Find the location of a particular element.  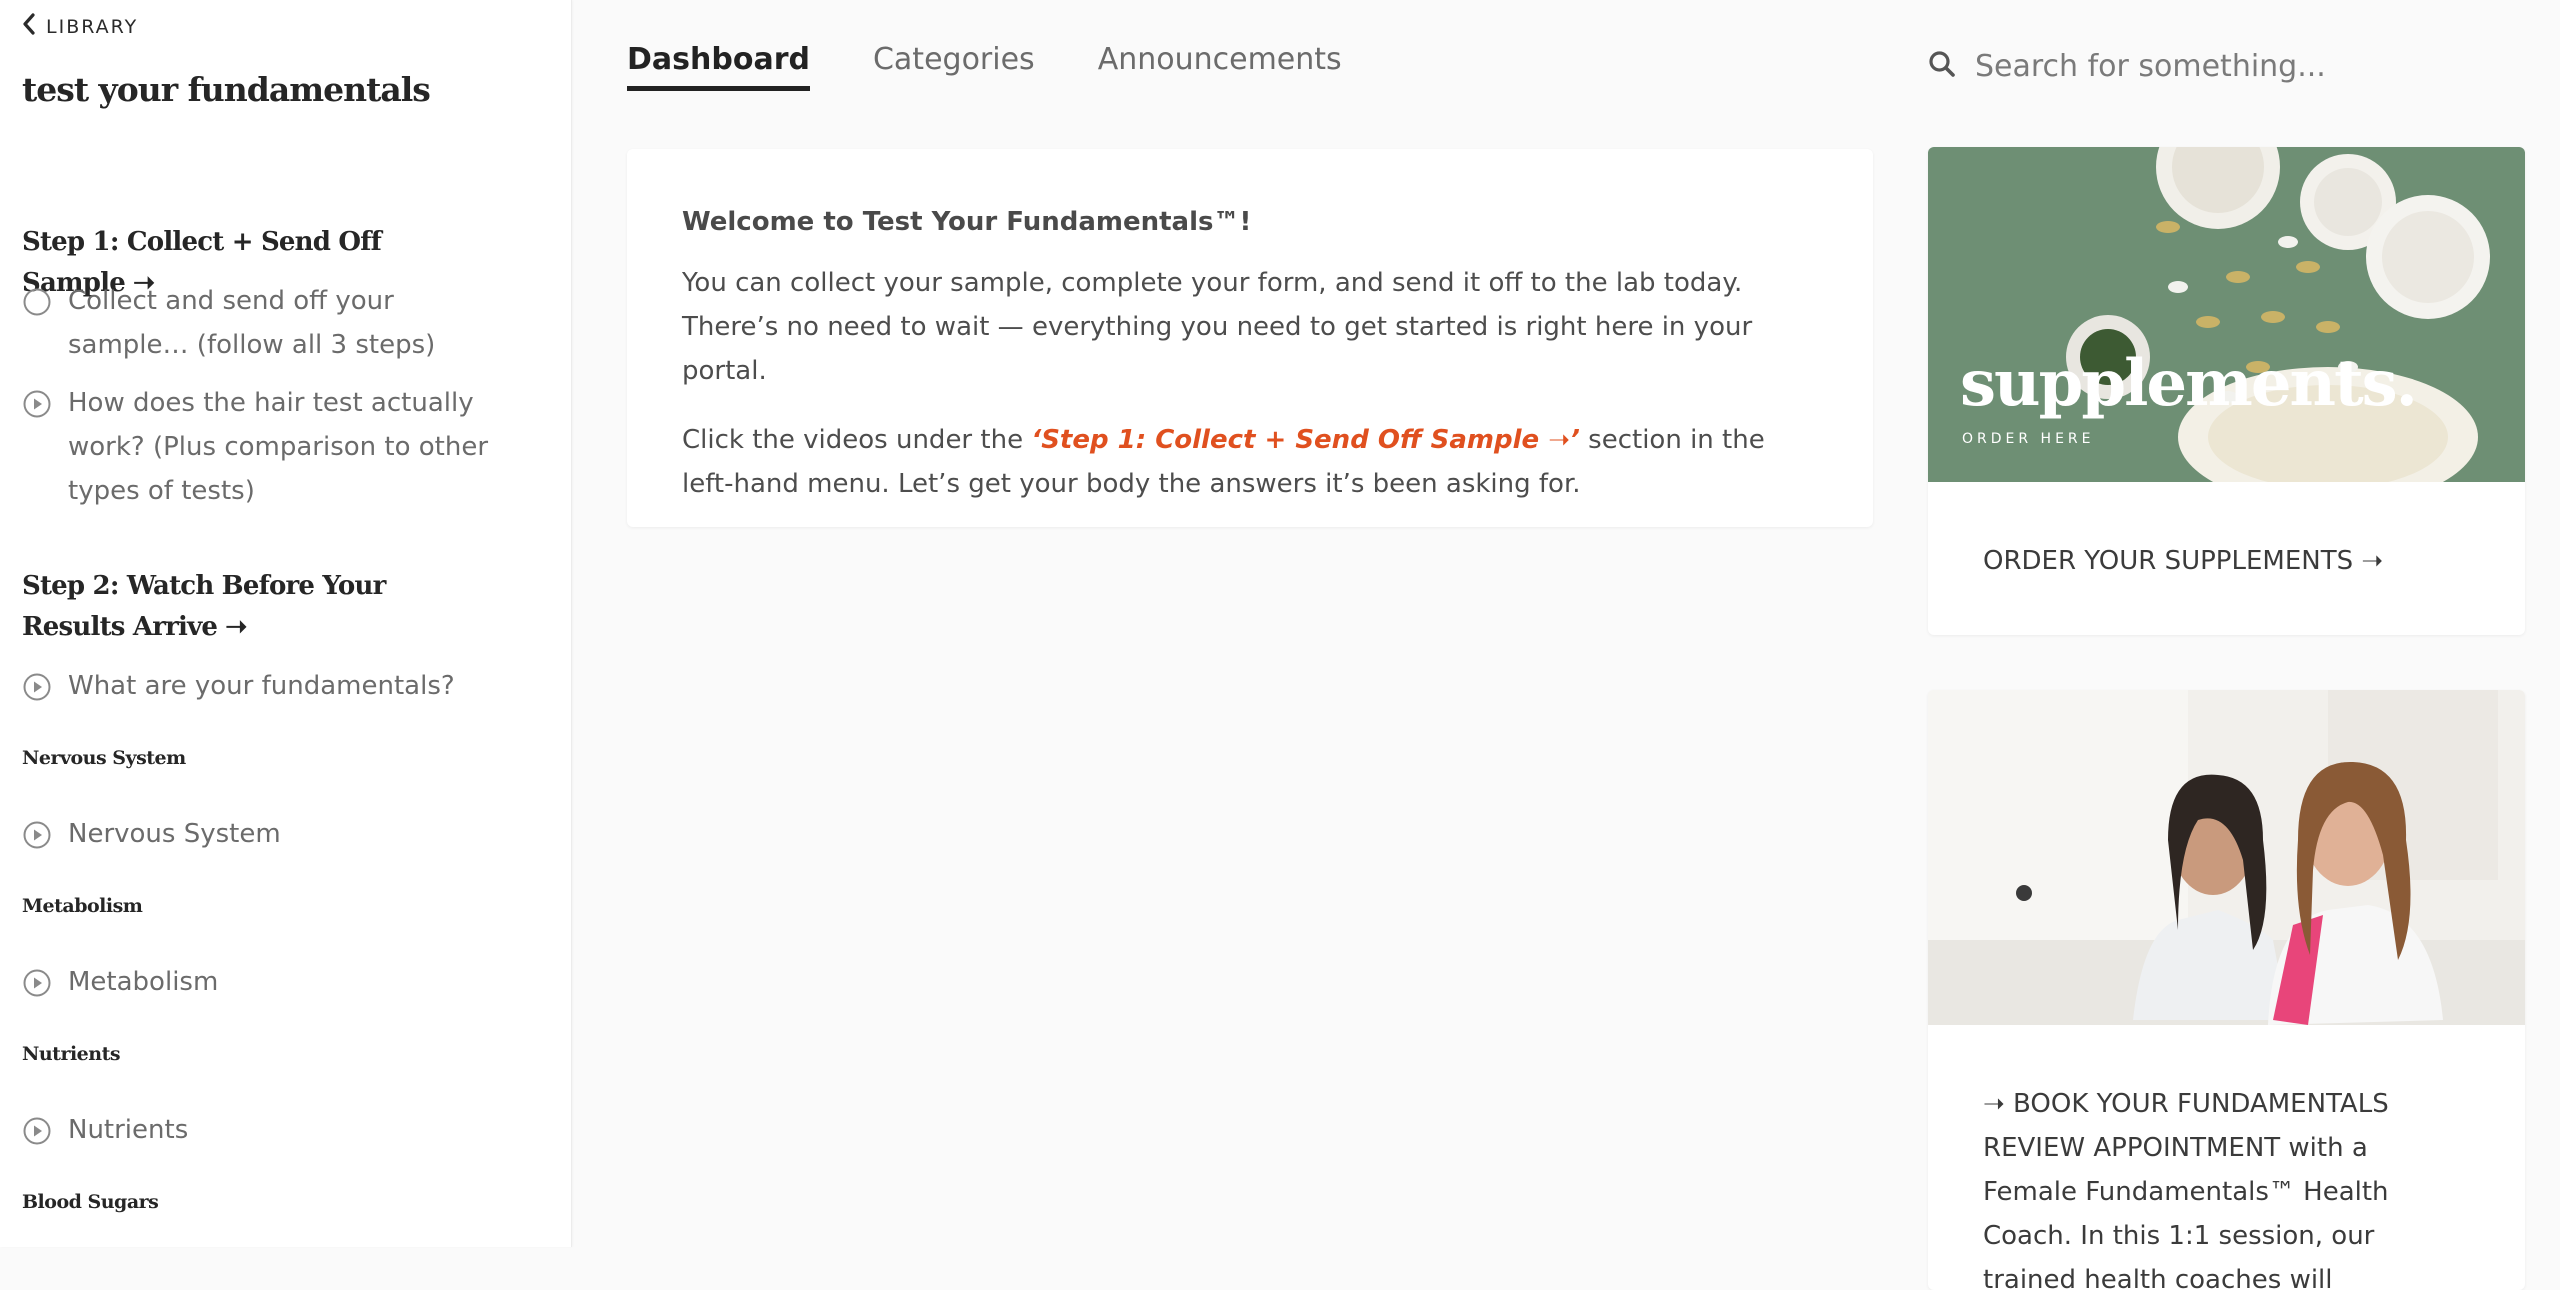

lesson-what-fundamentals: What are your fundamentals? is located at coordinates (272, 686).